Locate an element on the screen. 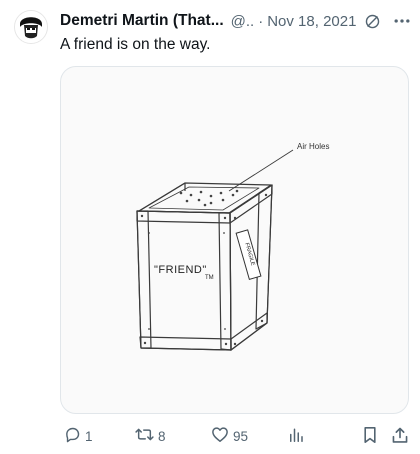  like-icon is located at coordinates (220, 436).